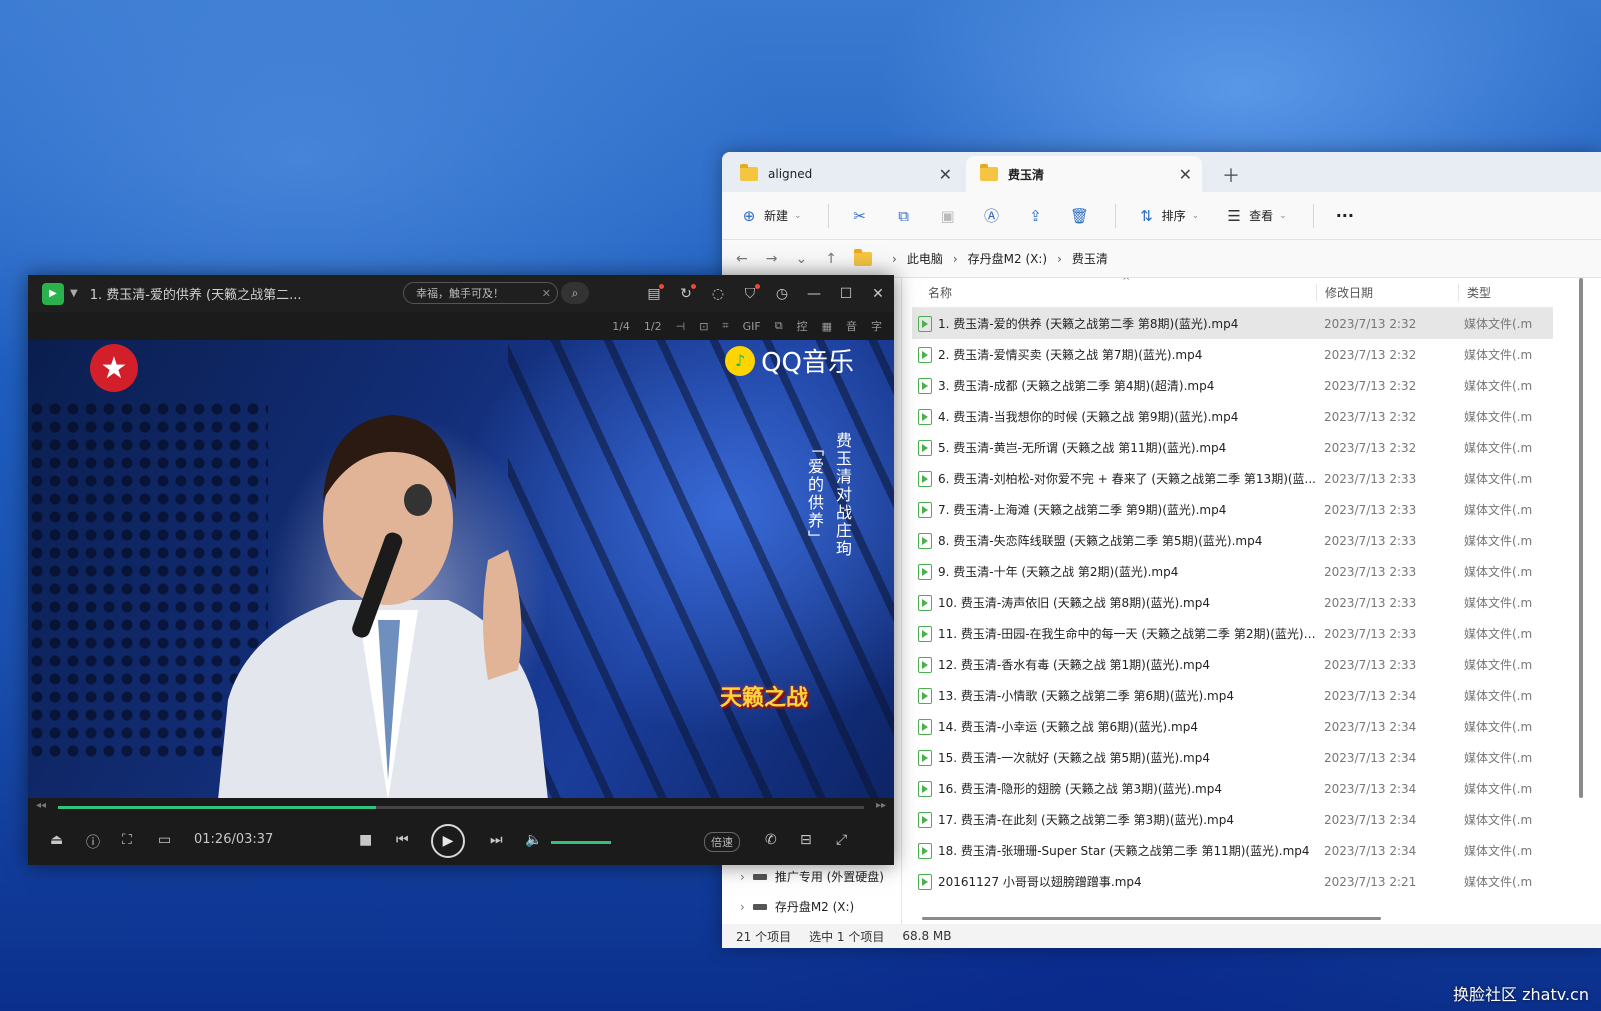 The height and width of the screenshot is (1011, 1601). What do you see at coordinates (844, 174) in the screenshot?
I see `tab-aligned: aligned ✕` at bounding box center [844, 174].